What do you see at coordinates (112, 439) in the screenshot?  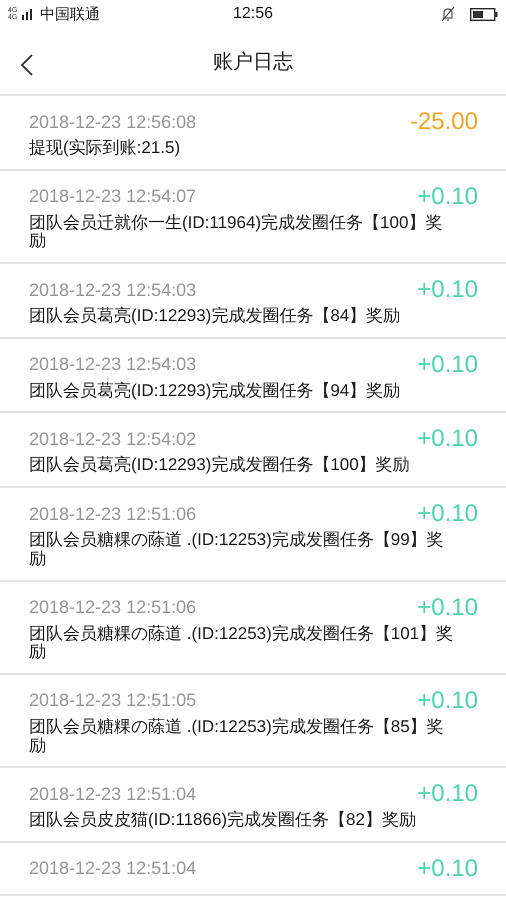 I see `entry-time: 2018-12-23 12:54:02` at bounding box center [112, 439].